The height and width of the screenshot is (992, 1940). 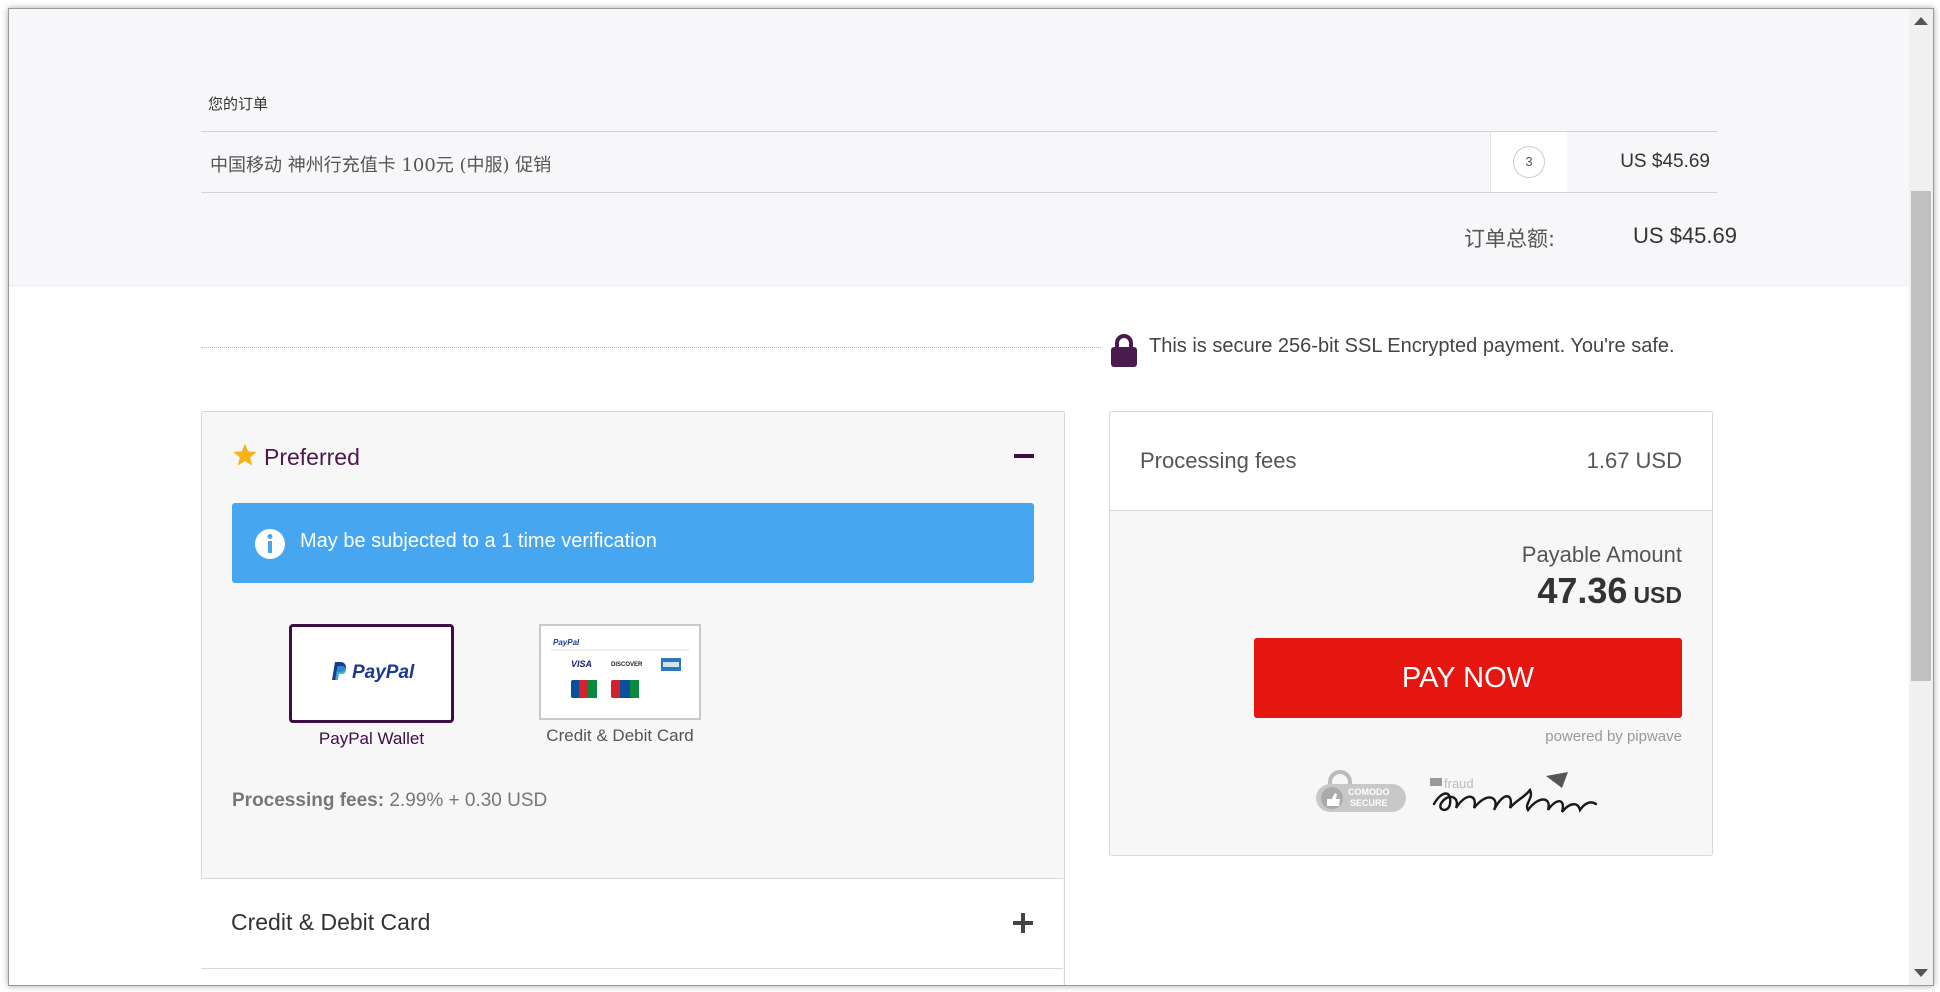 I want to click on divider, so click(x=651, y=347).